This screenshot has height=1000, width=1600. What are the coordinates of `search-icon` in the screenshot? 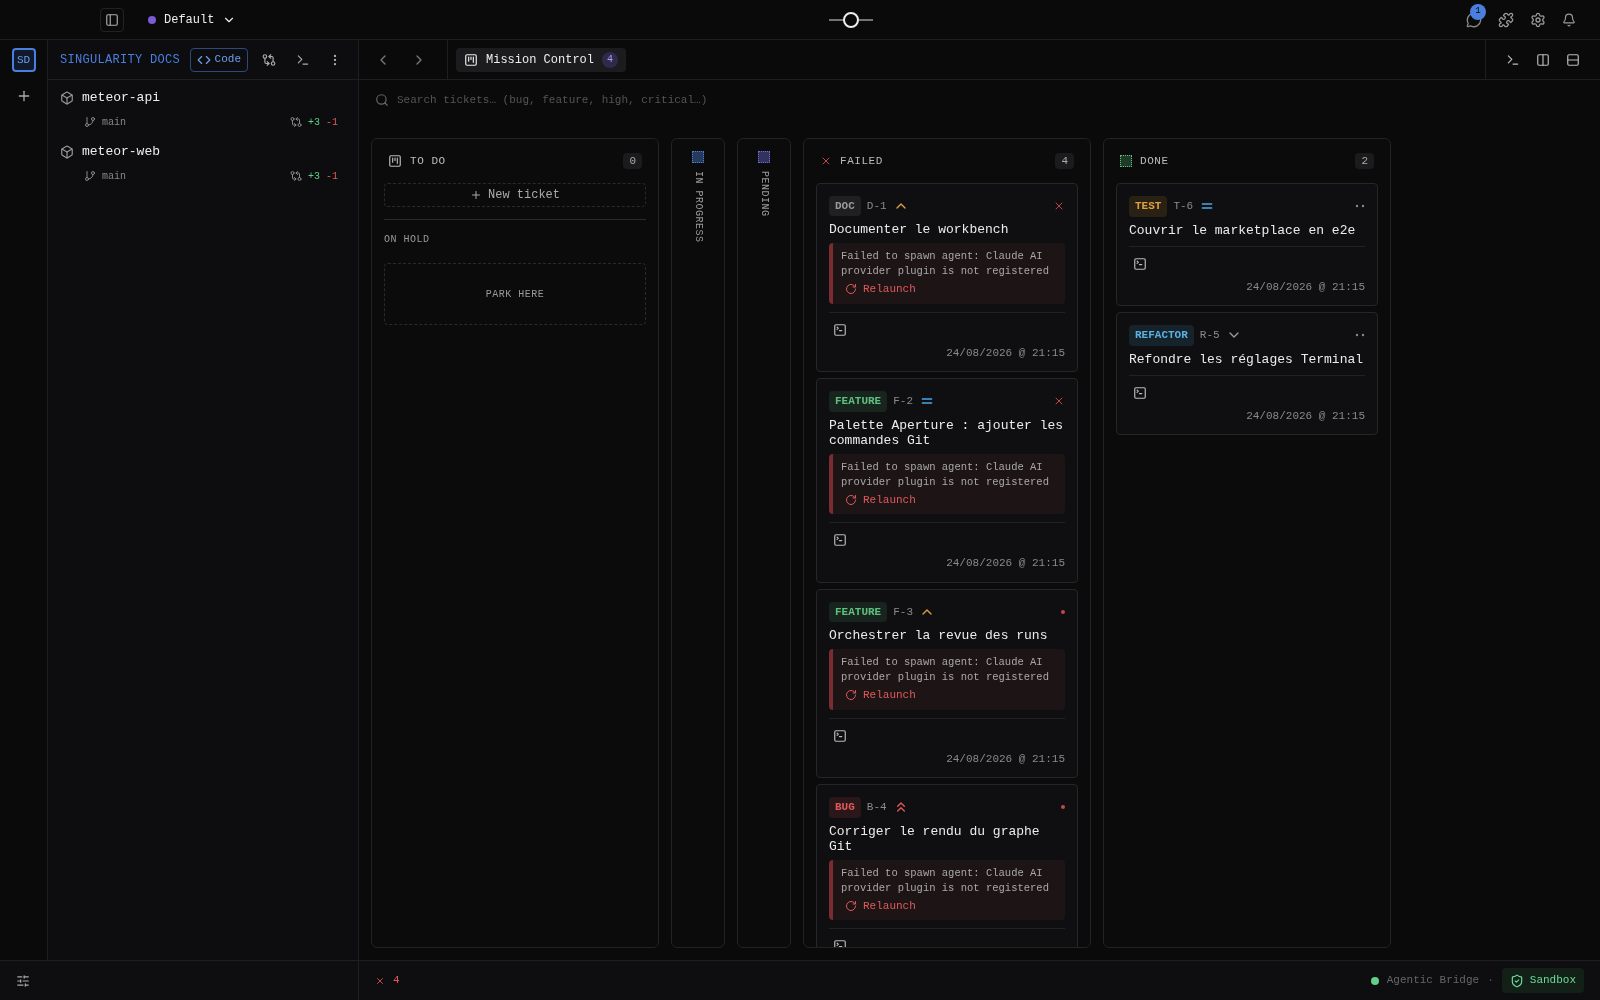 It's located at (382, 100).